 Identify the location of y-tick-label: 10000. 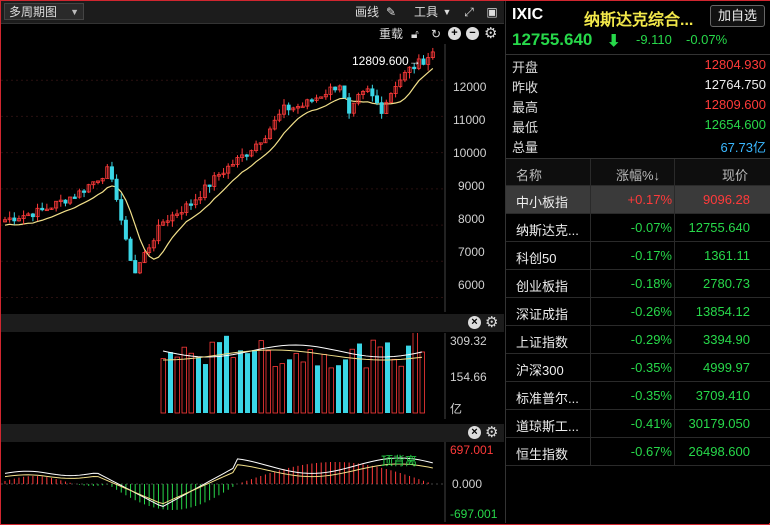
(470, 153).